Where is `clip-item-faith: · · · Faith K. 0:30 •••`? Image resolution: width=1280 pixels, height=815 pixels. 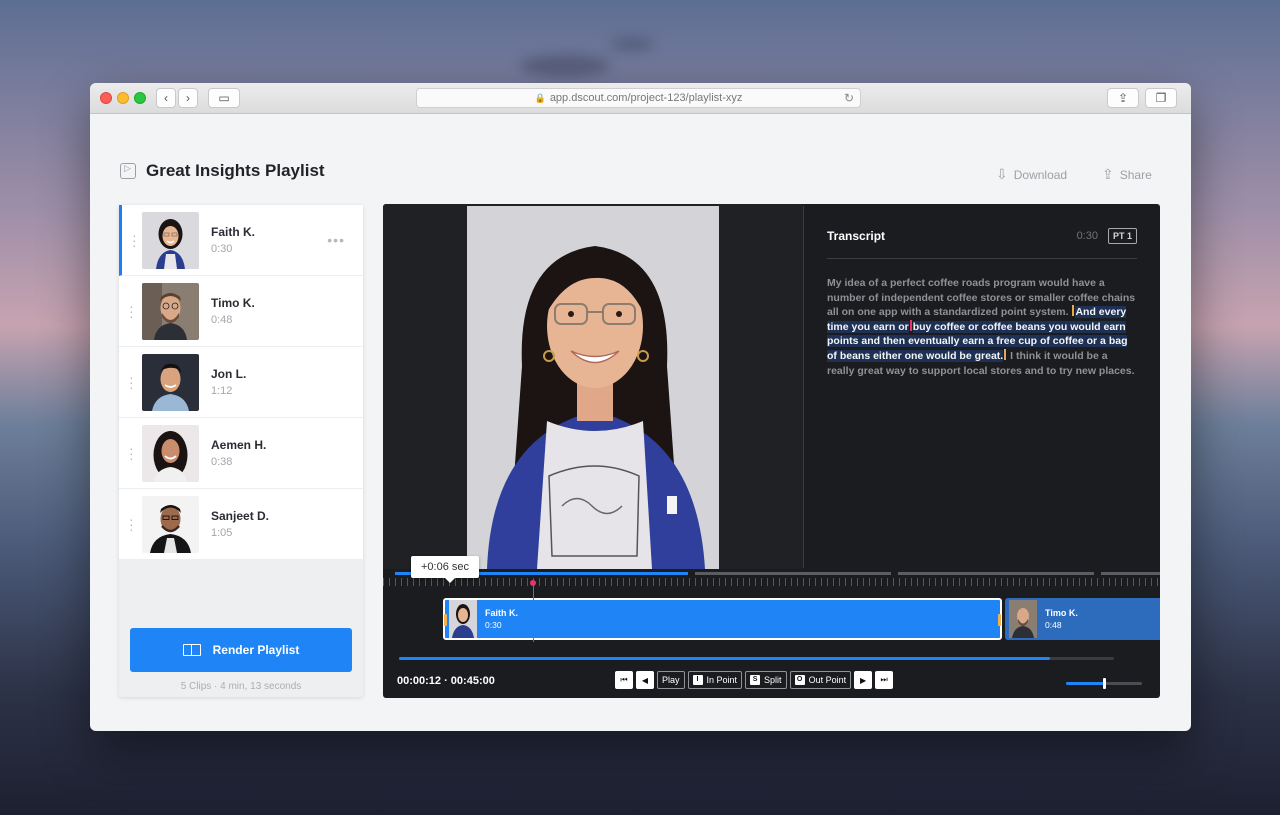 clip-item-faith: · · · Faith K. 0:30 ••• is located at coordinates (241, 240).